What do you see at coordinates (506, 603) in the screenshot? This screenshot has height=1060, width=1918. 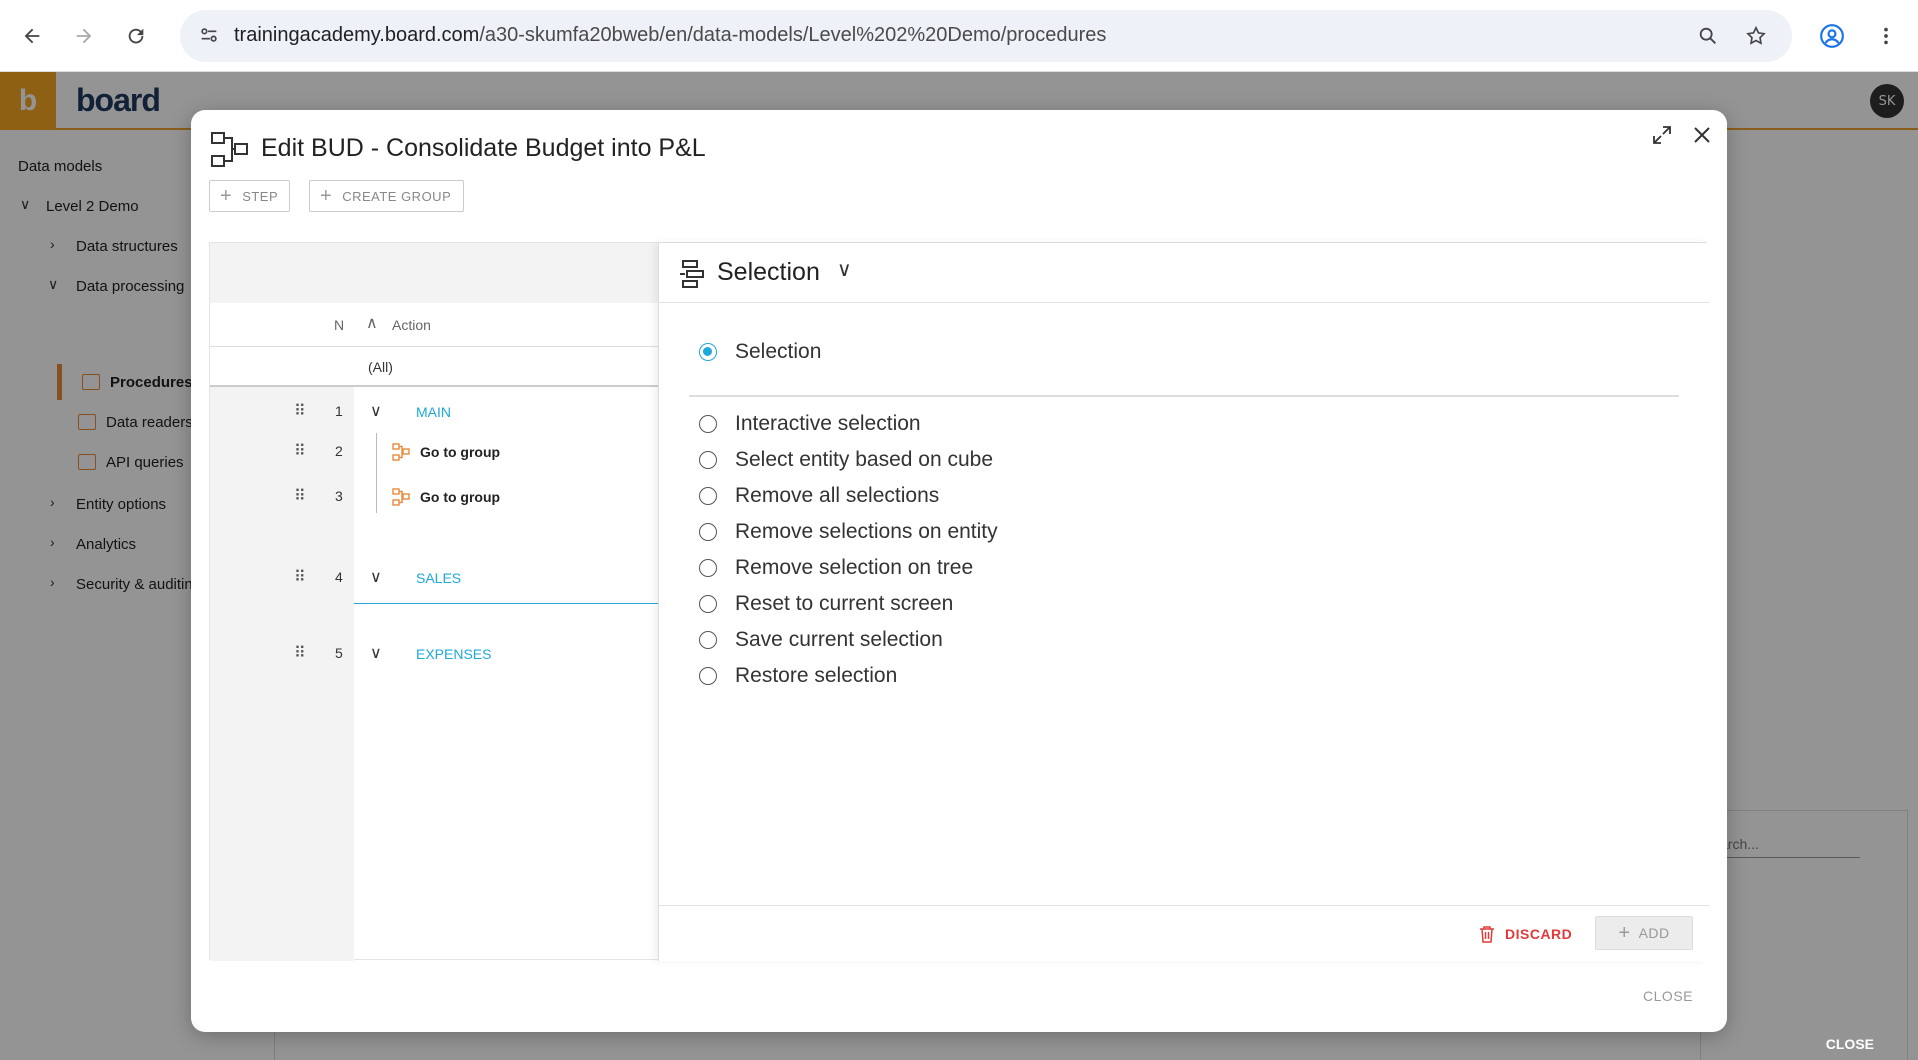 I see `selected-row-underline` at bounding box center [506, 603].